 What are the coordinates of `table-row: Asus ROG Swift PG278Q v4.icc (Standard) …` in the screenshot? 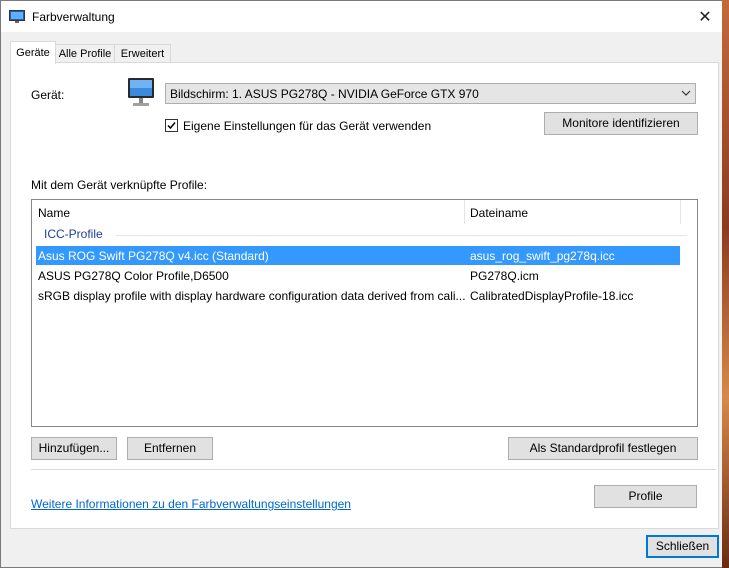 It's located at (358, 255).